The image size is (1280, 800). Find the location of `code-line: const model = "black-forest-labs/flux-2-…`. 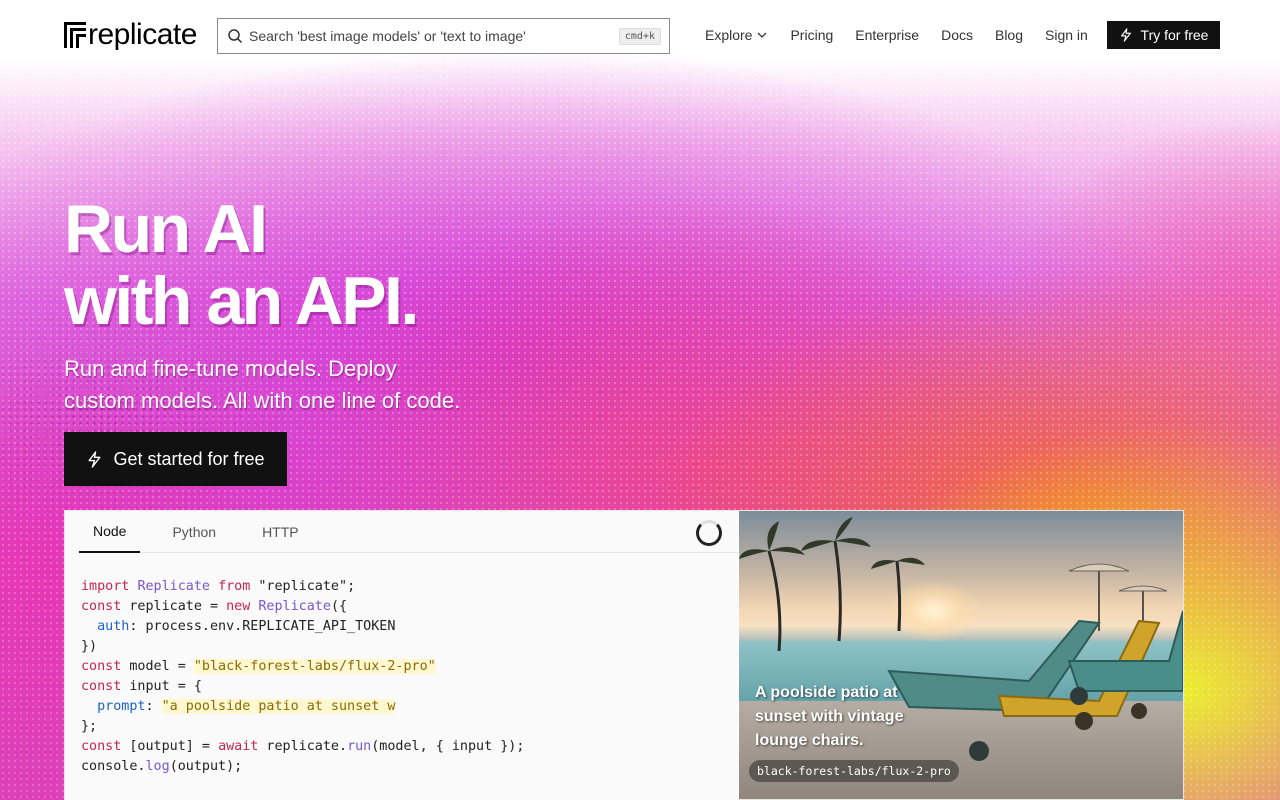

code-line: const model = "black-forest-labs/flux-2-… is located at coordinates (302, 667).